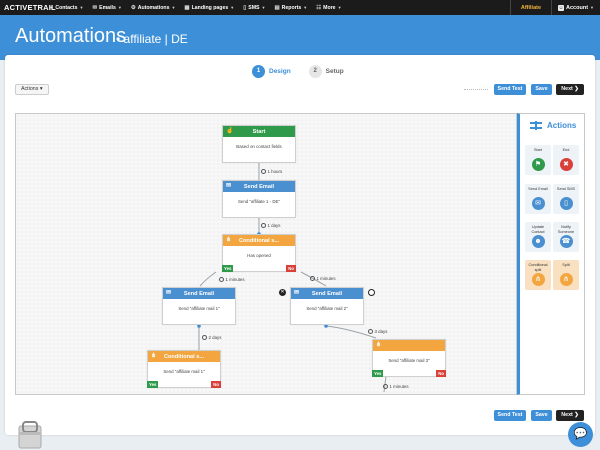  I want to click on nav-label: More, so click(329, 7).